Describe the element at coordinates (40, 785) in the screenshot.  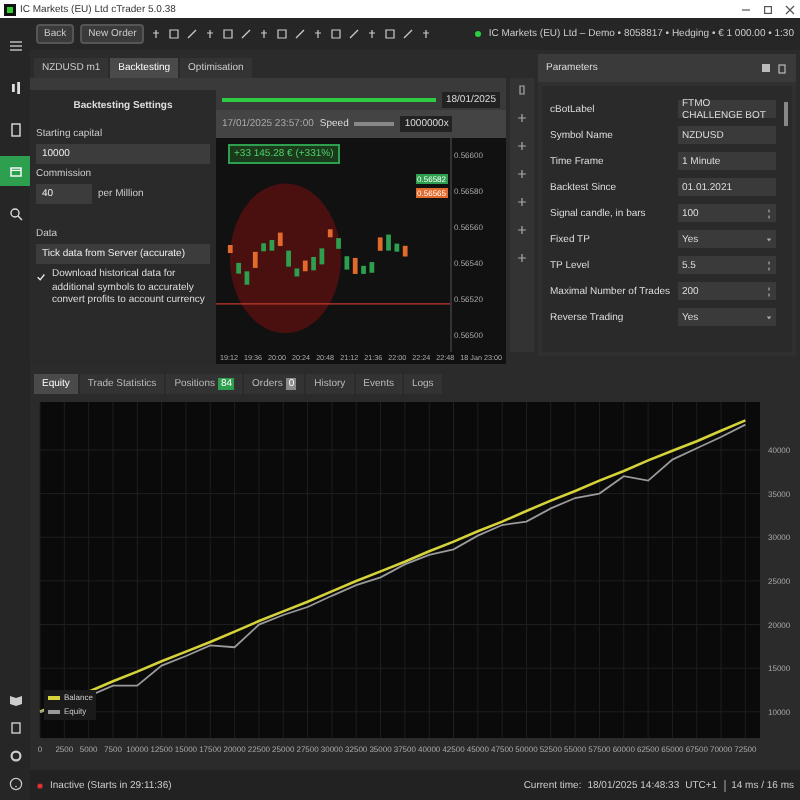
I see `status-dot-icon` at that location.